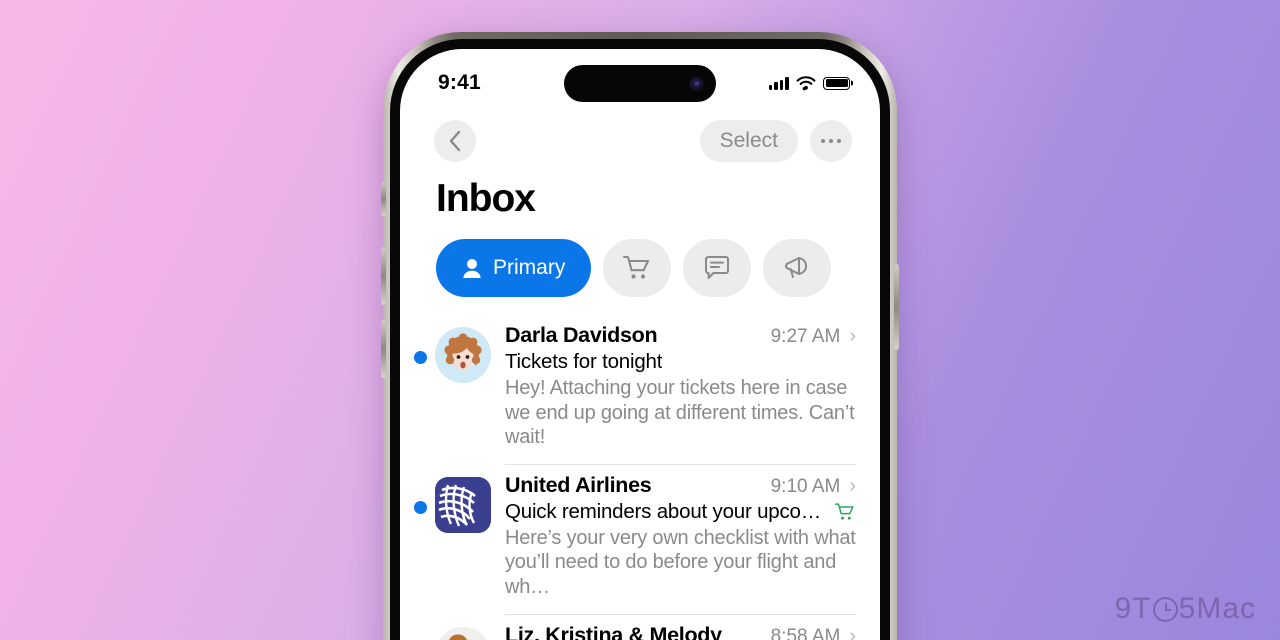  I want to click on watermark-suffix: 5Mac, so click(1217, 608).